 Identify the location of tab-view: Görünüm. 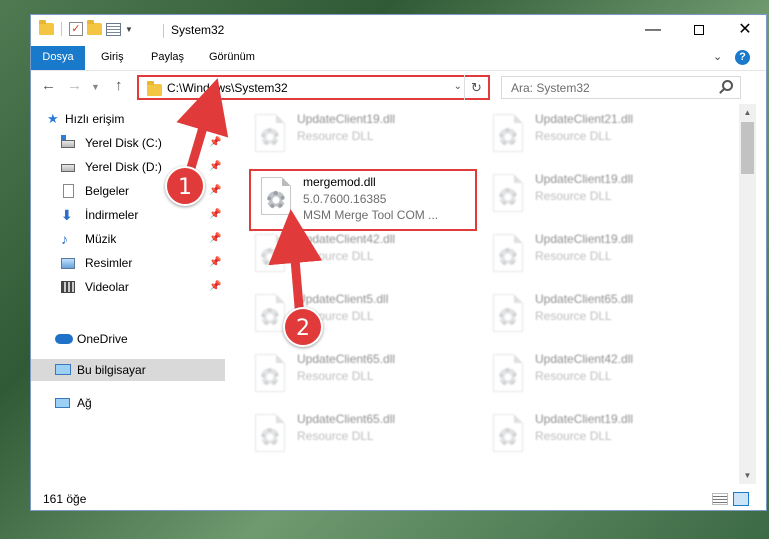
(232, 58).